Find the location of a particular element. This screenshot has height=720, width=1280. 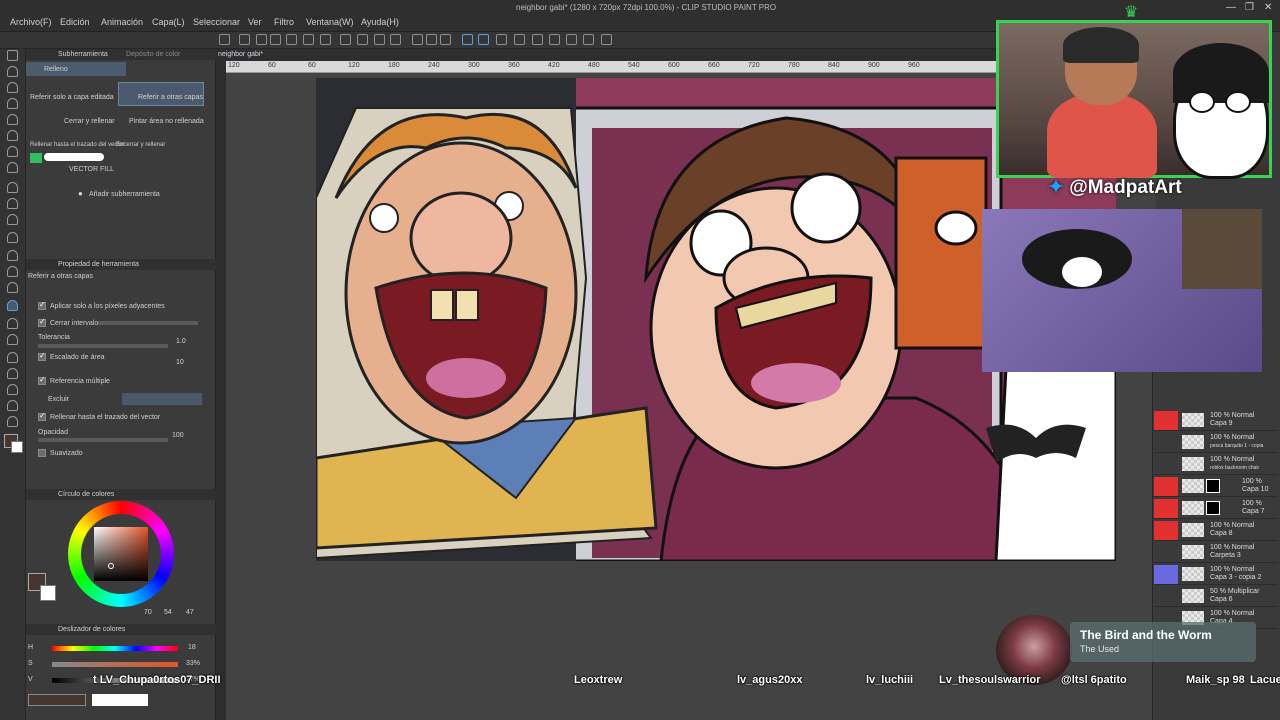

hue-slider is located at coordinates (115, 648).